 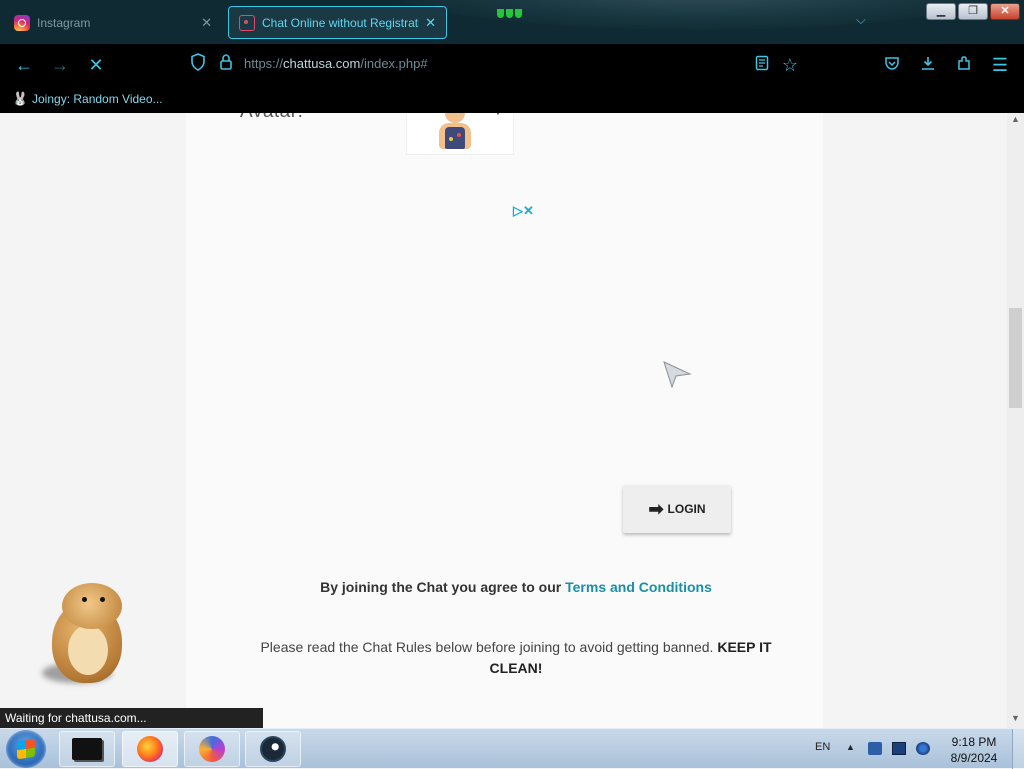 I want to click on scroll-down-icon: ▼, so click(x=1015, y=720).